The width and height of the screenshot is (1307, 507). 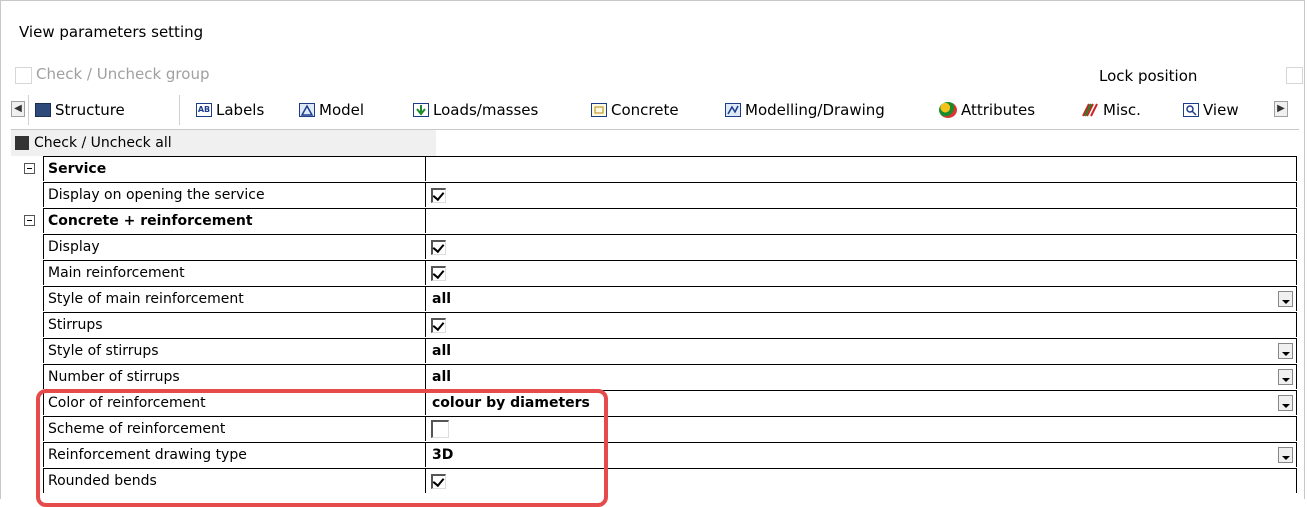 I want to click on row-label: Scheme of reinforcement, so click(x=234, y=428).